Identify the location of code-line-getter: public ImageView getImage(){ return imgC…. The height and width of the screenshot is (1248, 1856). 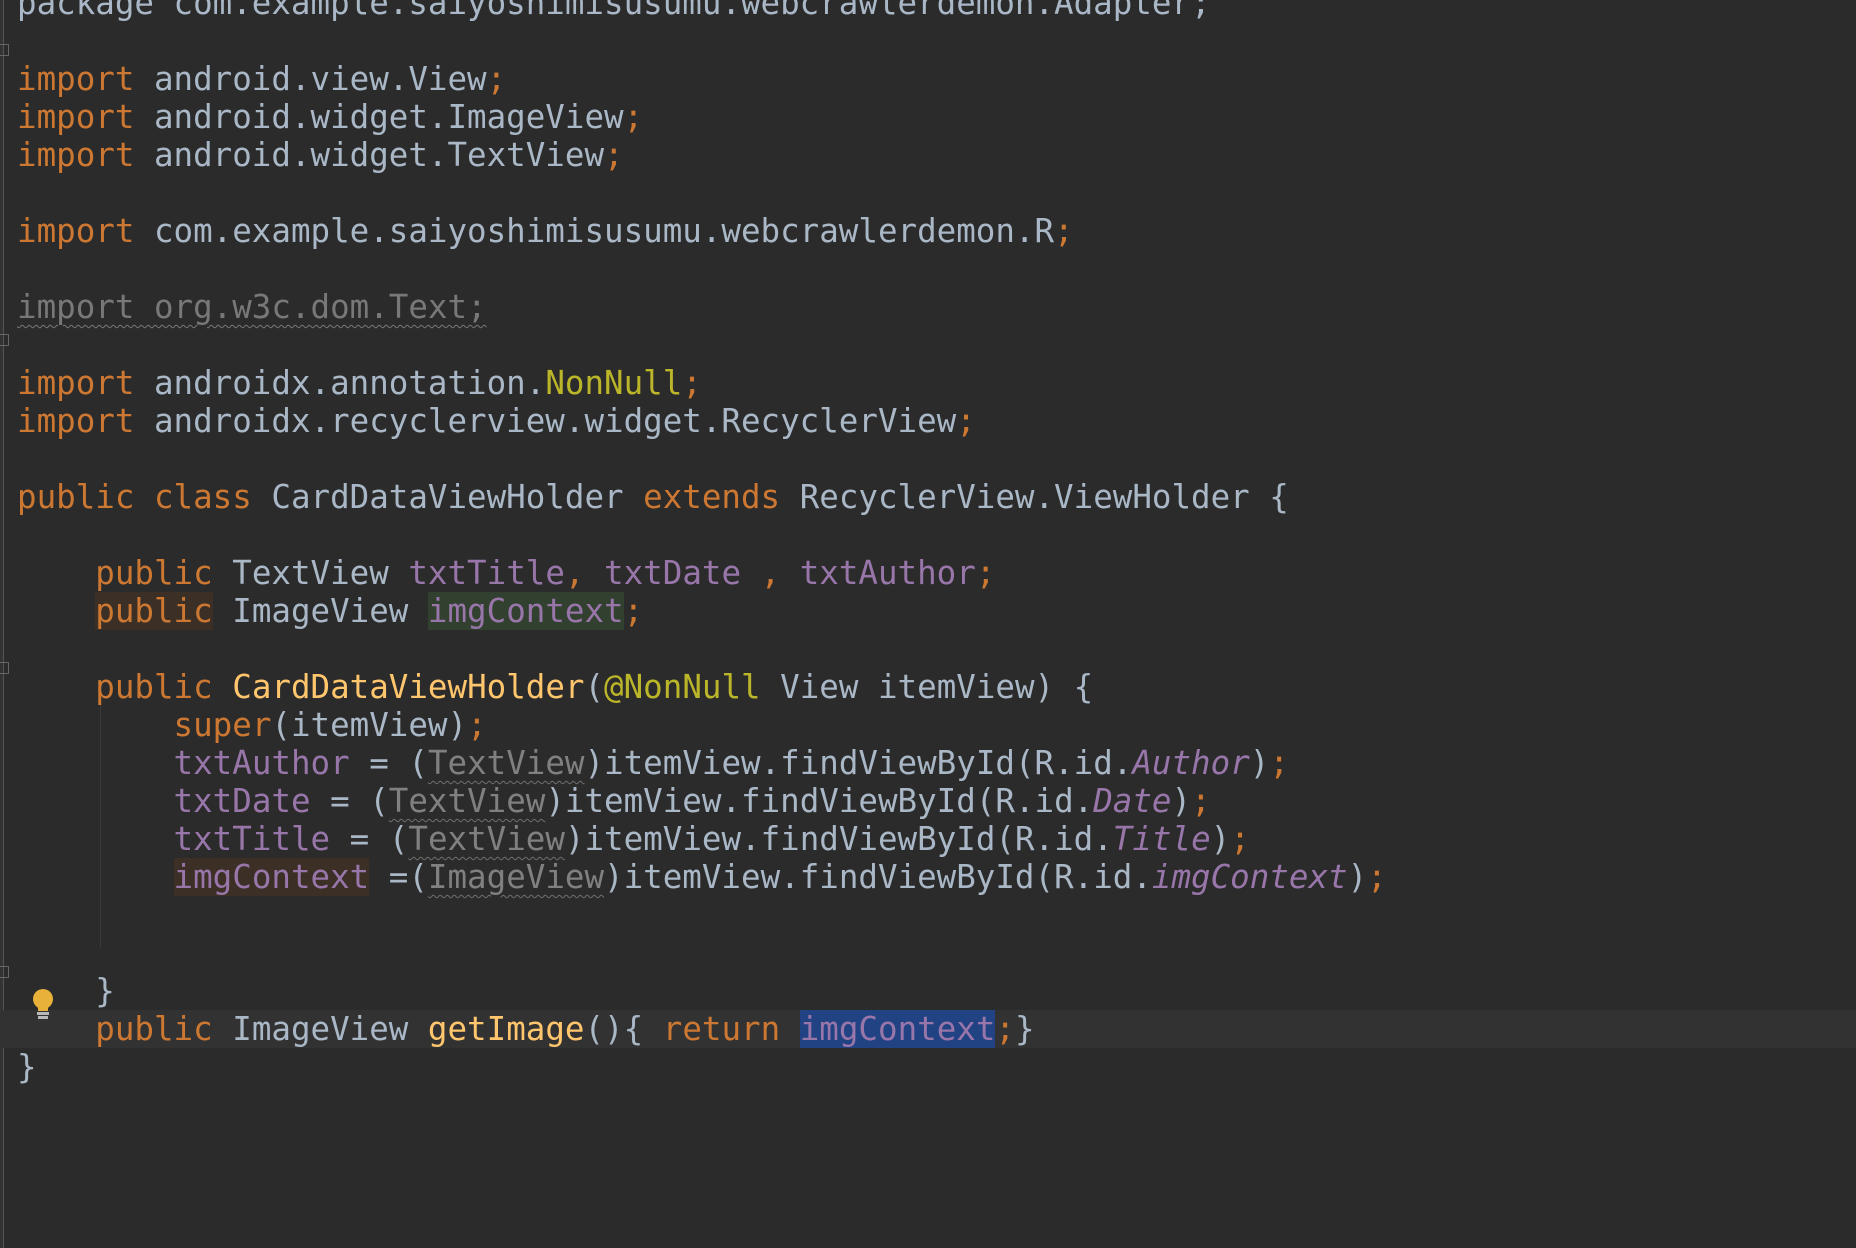
(928, 1029).